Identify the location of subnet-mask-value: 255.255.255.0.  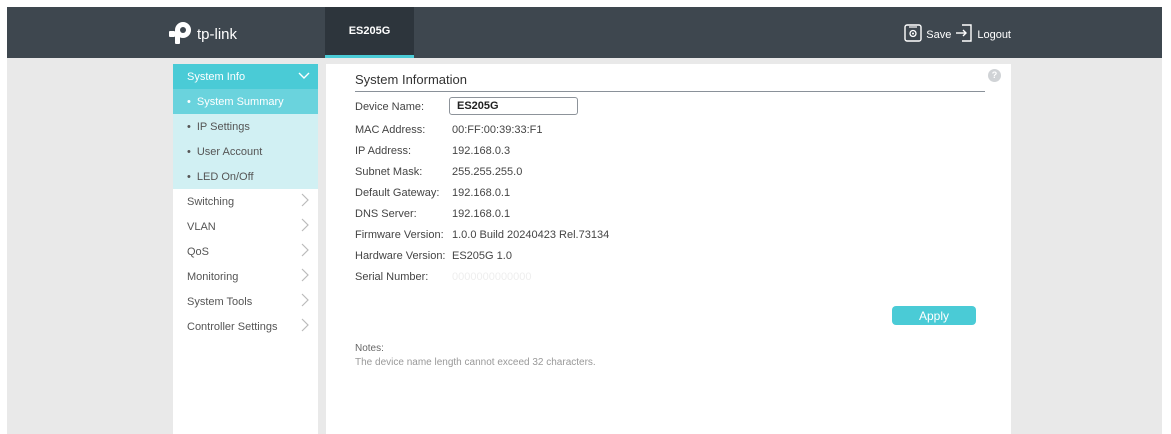
(487, 172).